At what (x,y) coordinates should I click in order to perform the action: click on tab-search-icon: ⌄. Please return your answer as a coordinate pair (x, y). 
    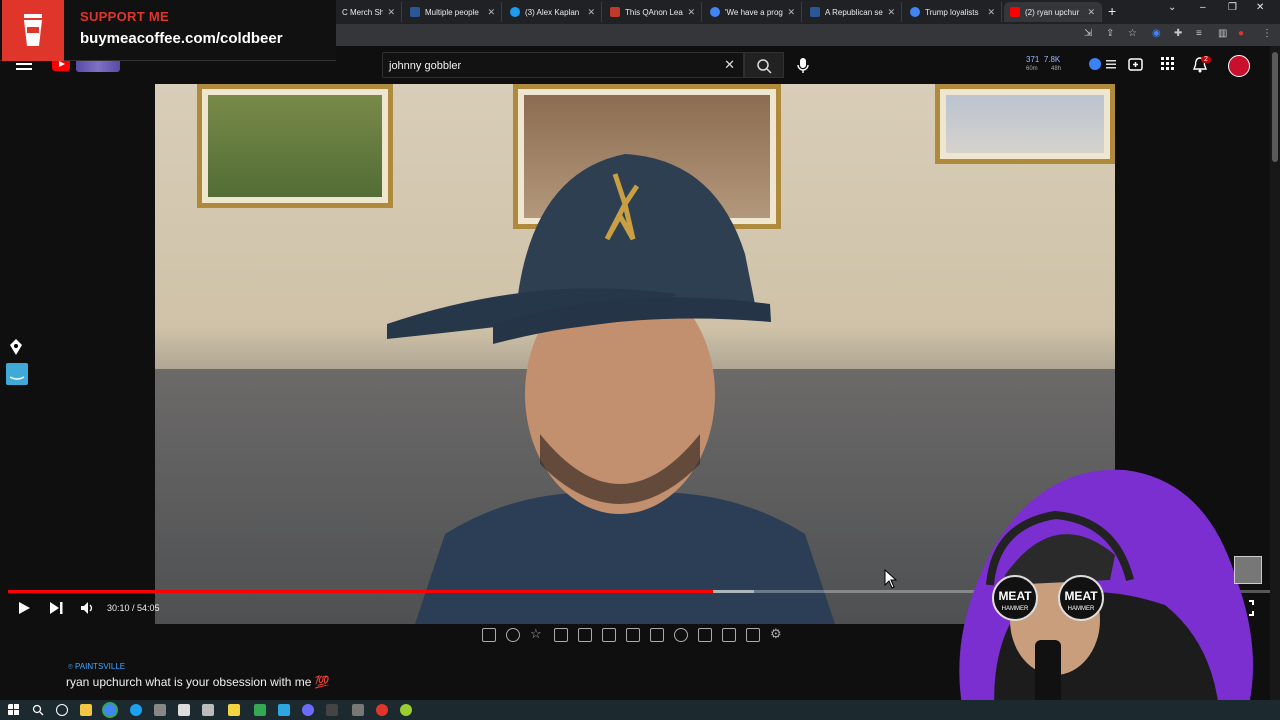
    Looking at the image, I should click on (1172, 7).